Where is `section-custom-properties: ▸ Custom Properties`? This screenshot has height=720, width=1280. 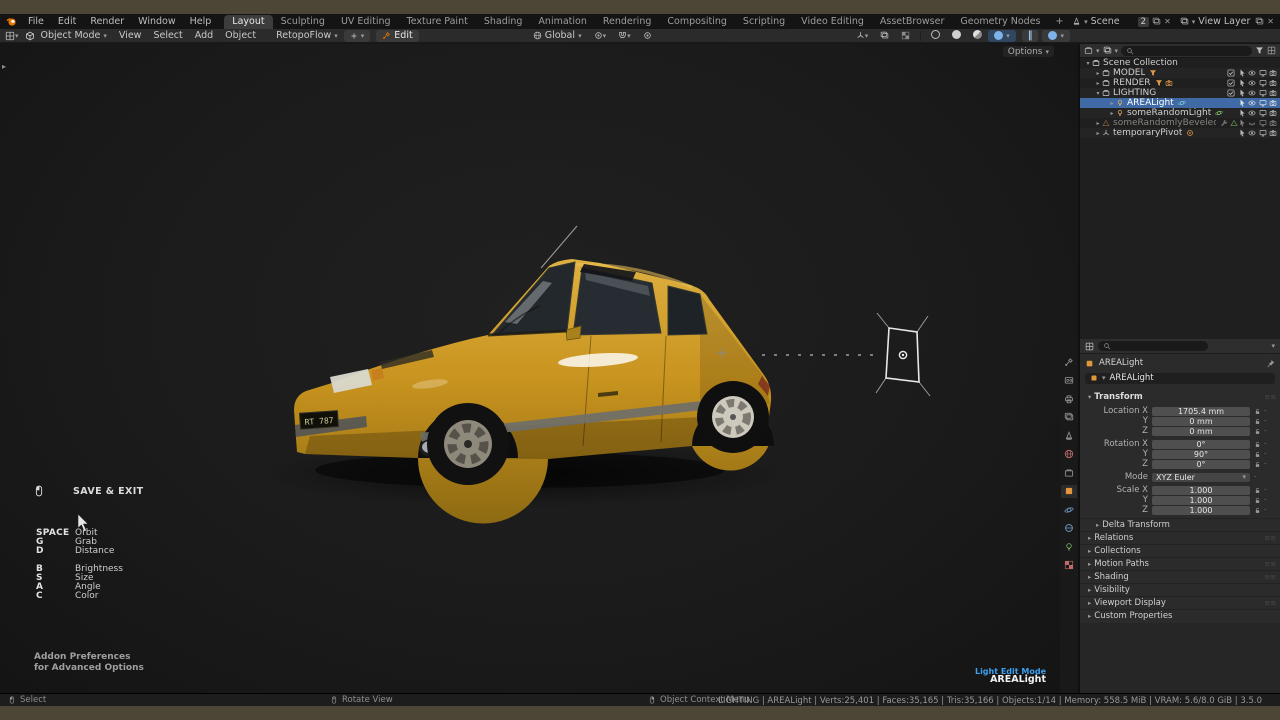 section-custom-properties: ▸ Custom Properties is located at coordinates (1180, 615).